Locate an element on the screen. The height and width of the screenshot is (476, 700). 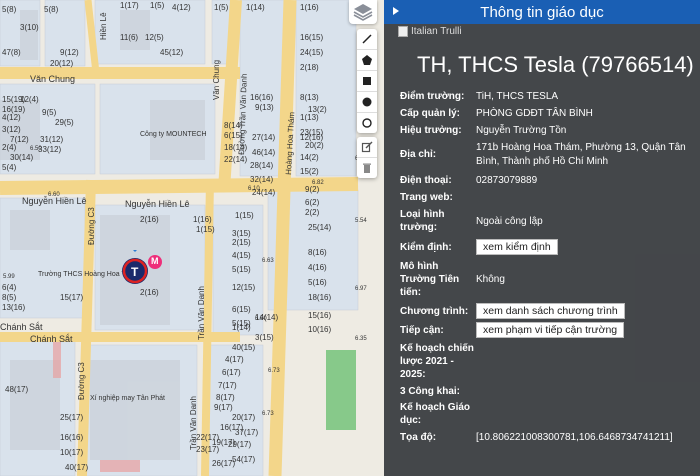
lot-number: 8(16) is located at coordinates (317, 252).